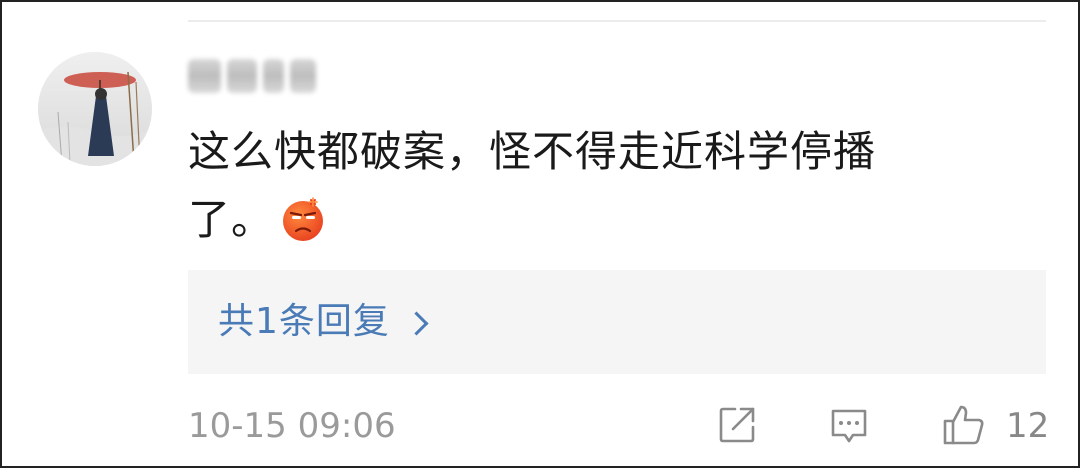  I want to click on avatar-illustration, so click(95, 109).